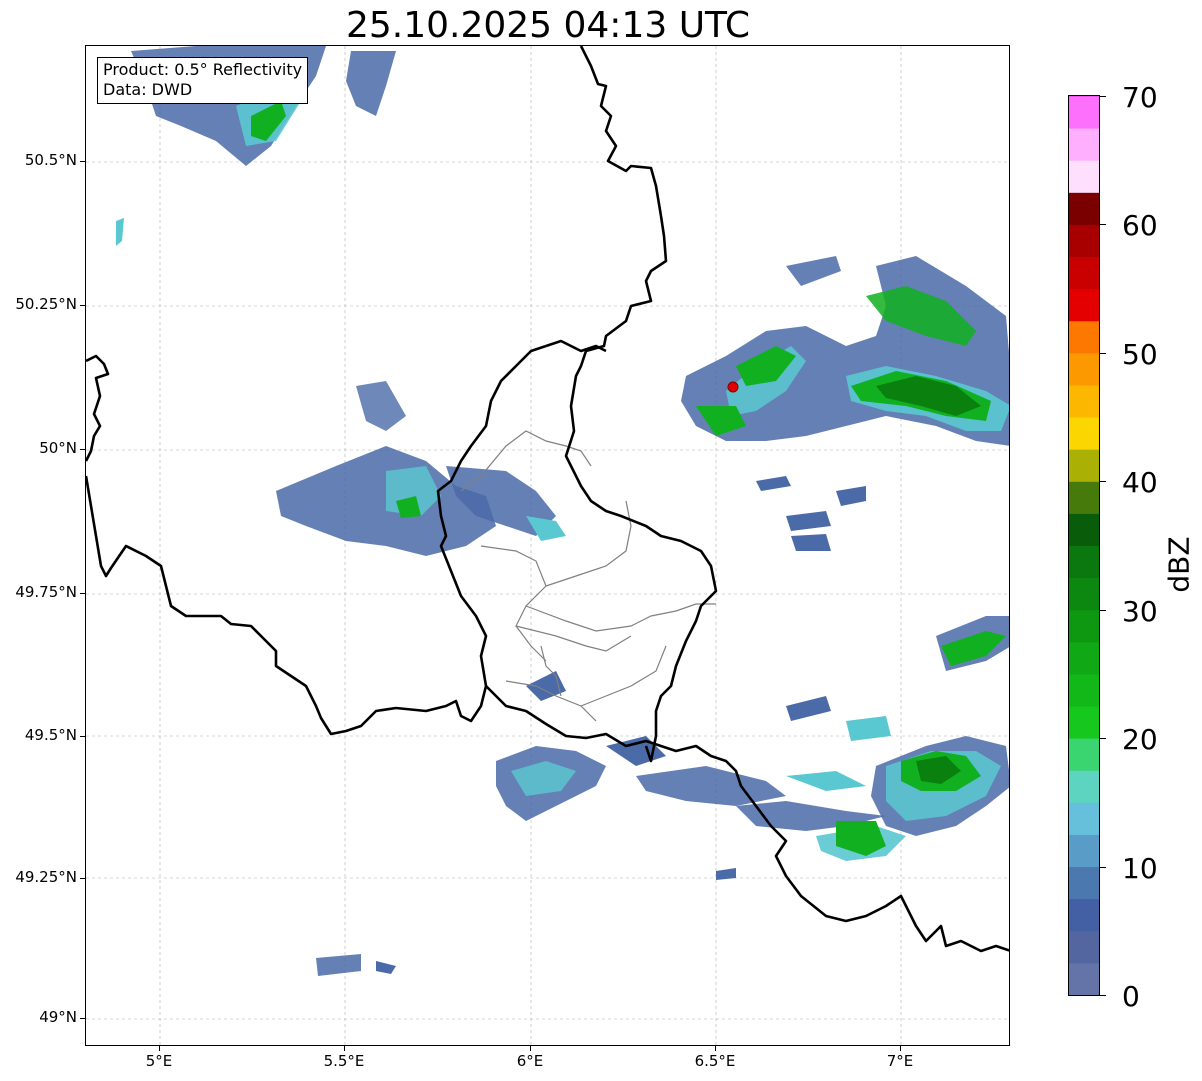  What do you see at coordinates (733, 387) in the screenshot?
I see `radar-site-marker` at bounding box center [733, 387].